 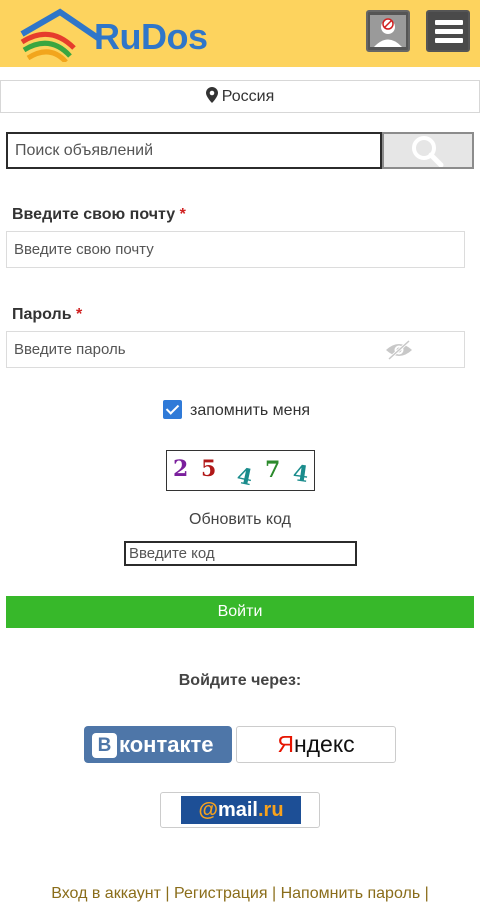 I want to click on yandex-login-button: Яндекс, so click(x=316, y=744).